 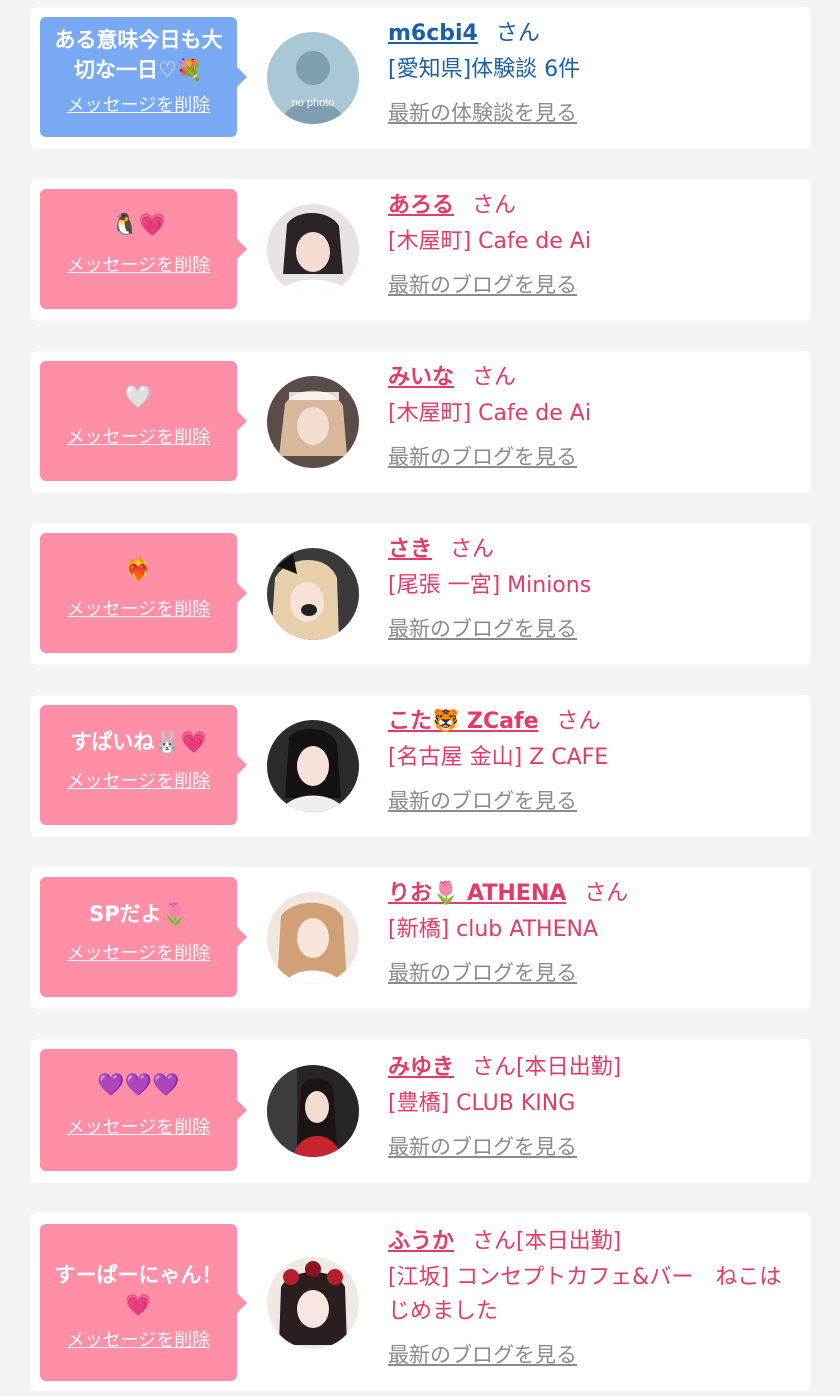 I want to click on message-text: ❤️‍🔥, so click(x=138, y=569).